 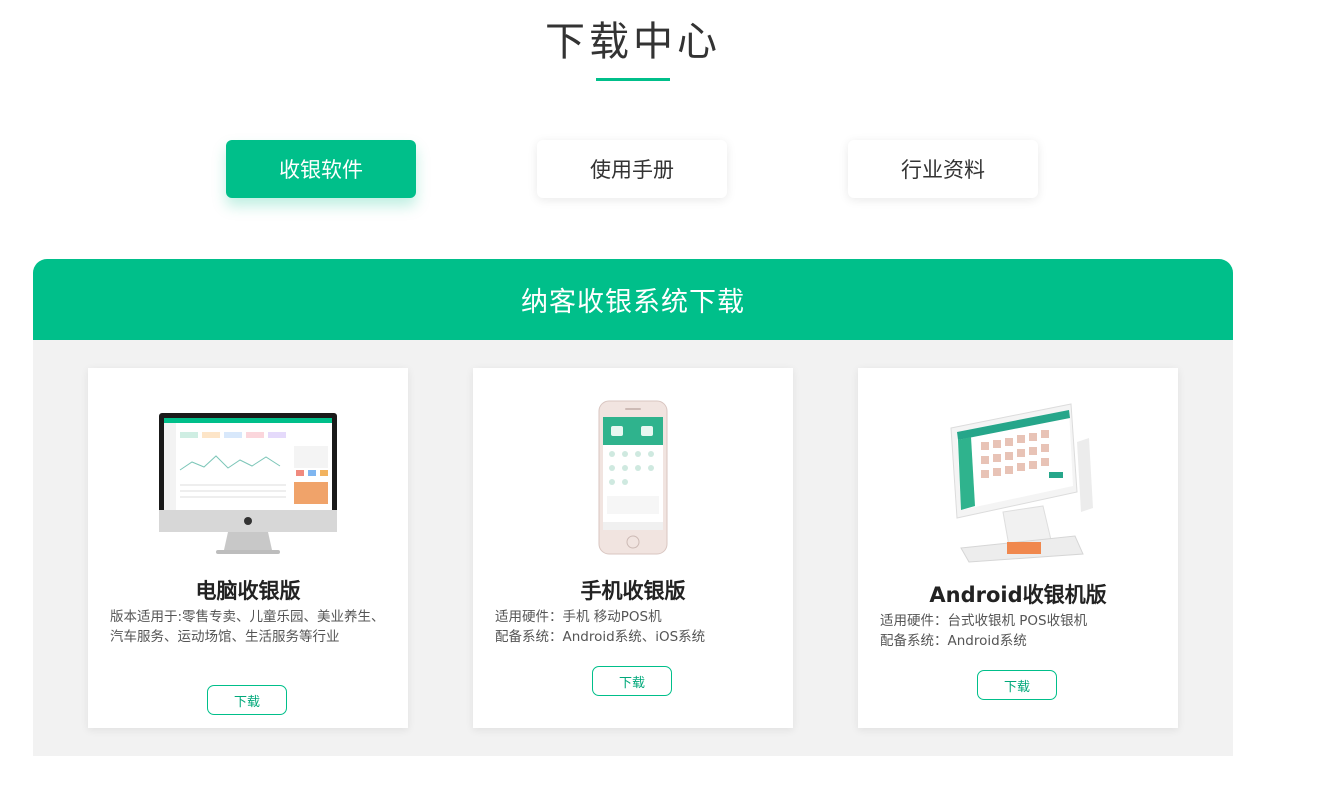 I want to click on download-pc-button: 下载, so click(x=247, y=700).